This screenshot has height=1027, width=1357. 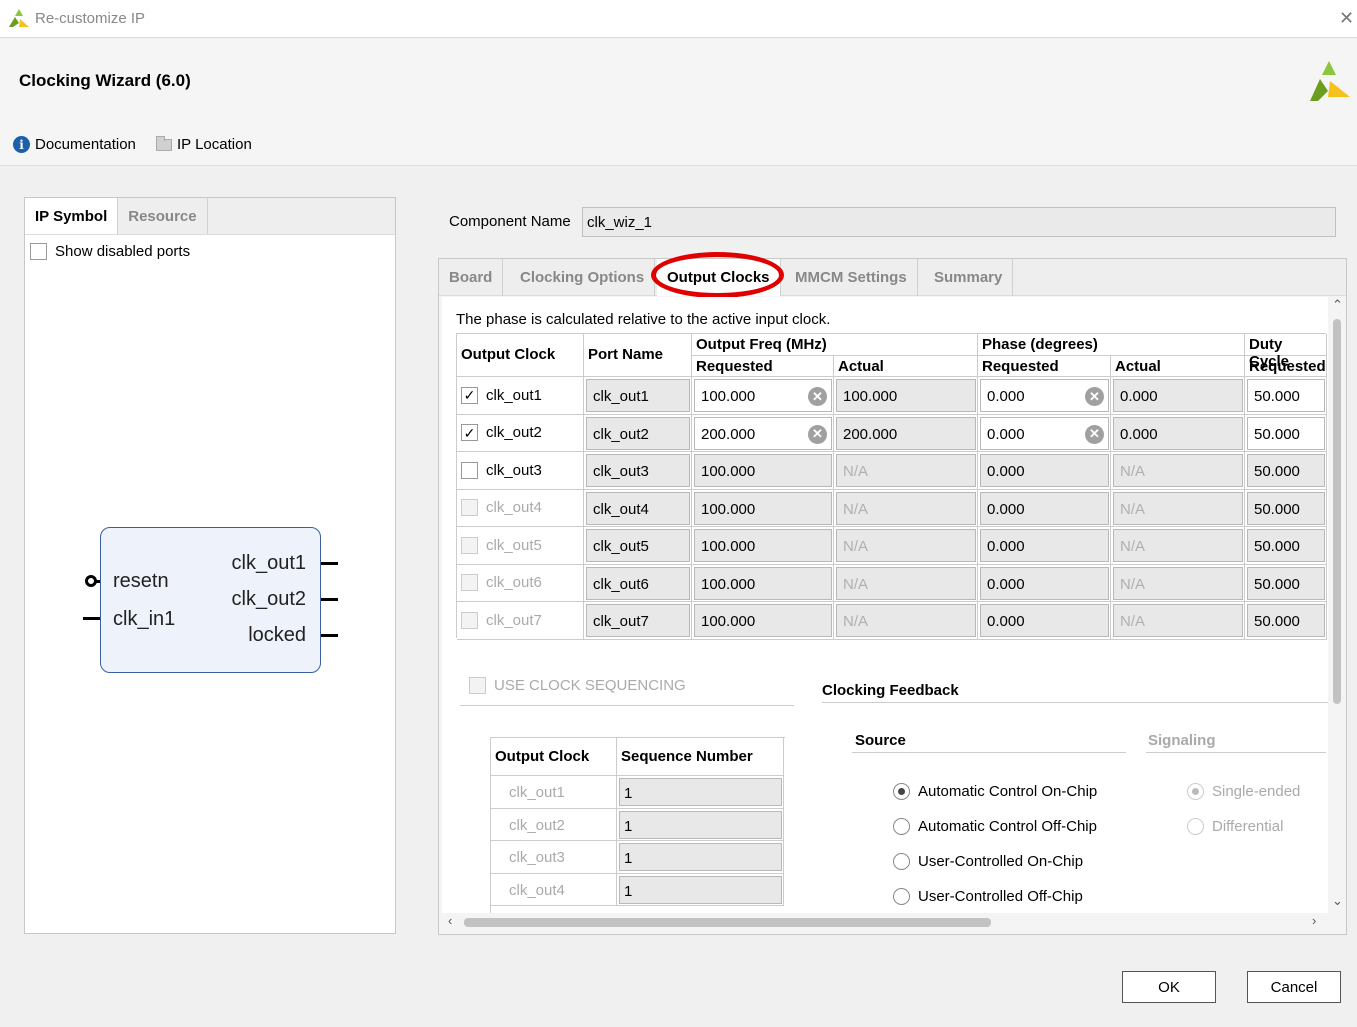 I want to click on freq-req-value: 200.000, so click(x=728, y=434).